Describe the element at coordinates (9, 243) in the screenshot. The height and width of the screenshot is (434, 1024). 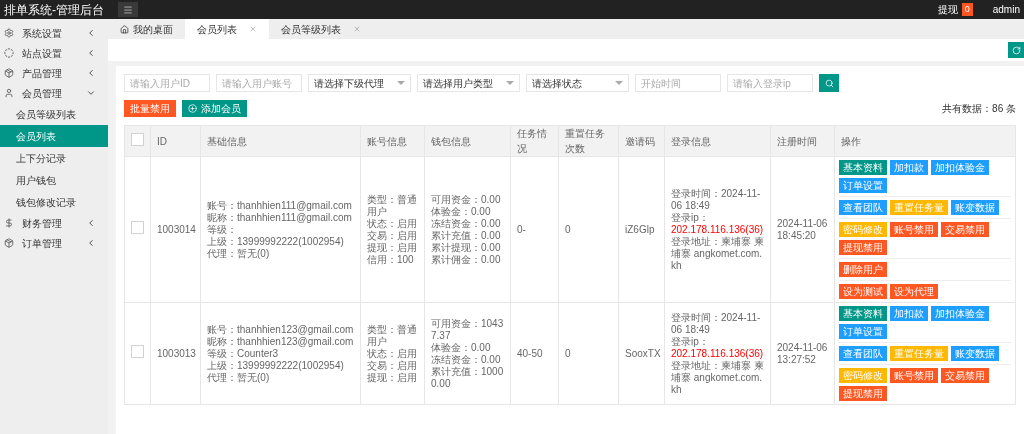
I see `box-icon` at that location.